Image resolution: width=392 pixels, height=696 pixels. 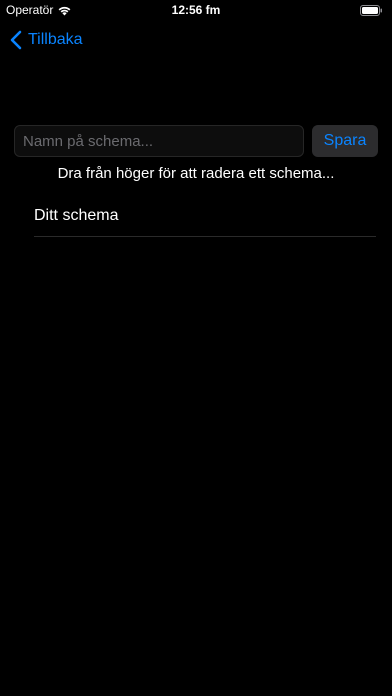 I want to click on save-button: Spara, so click(x=345, y=141).